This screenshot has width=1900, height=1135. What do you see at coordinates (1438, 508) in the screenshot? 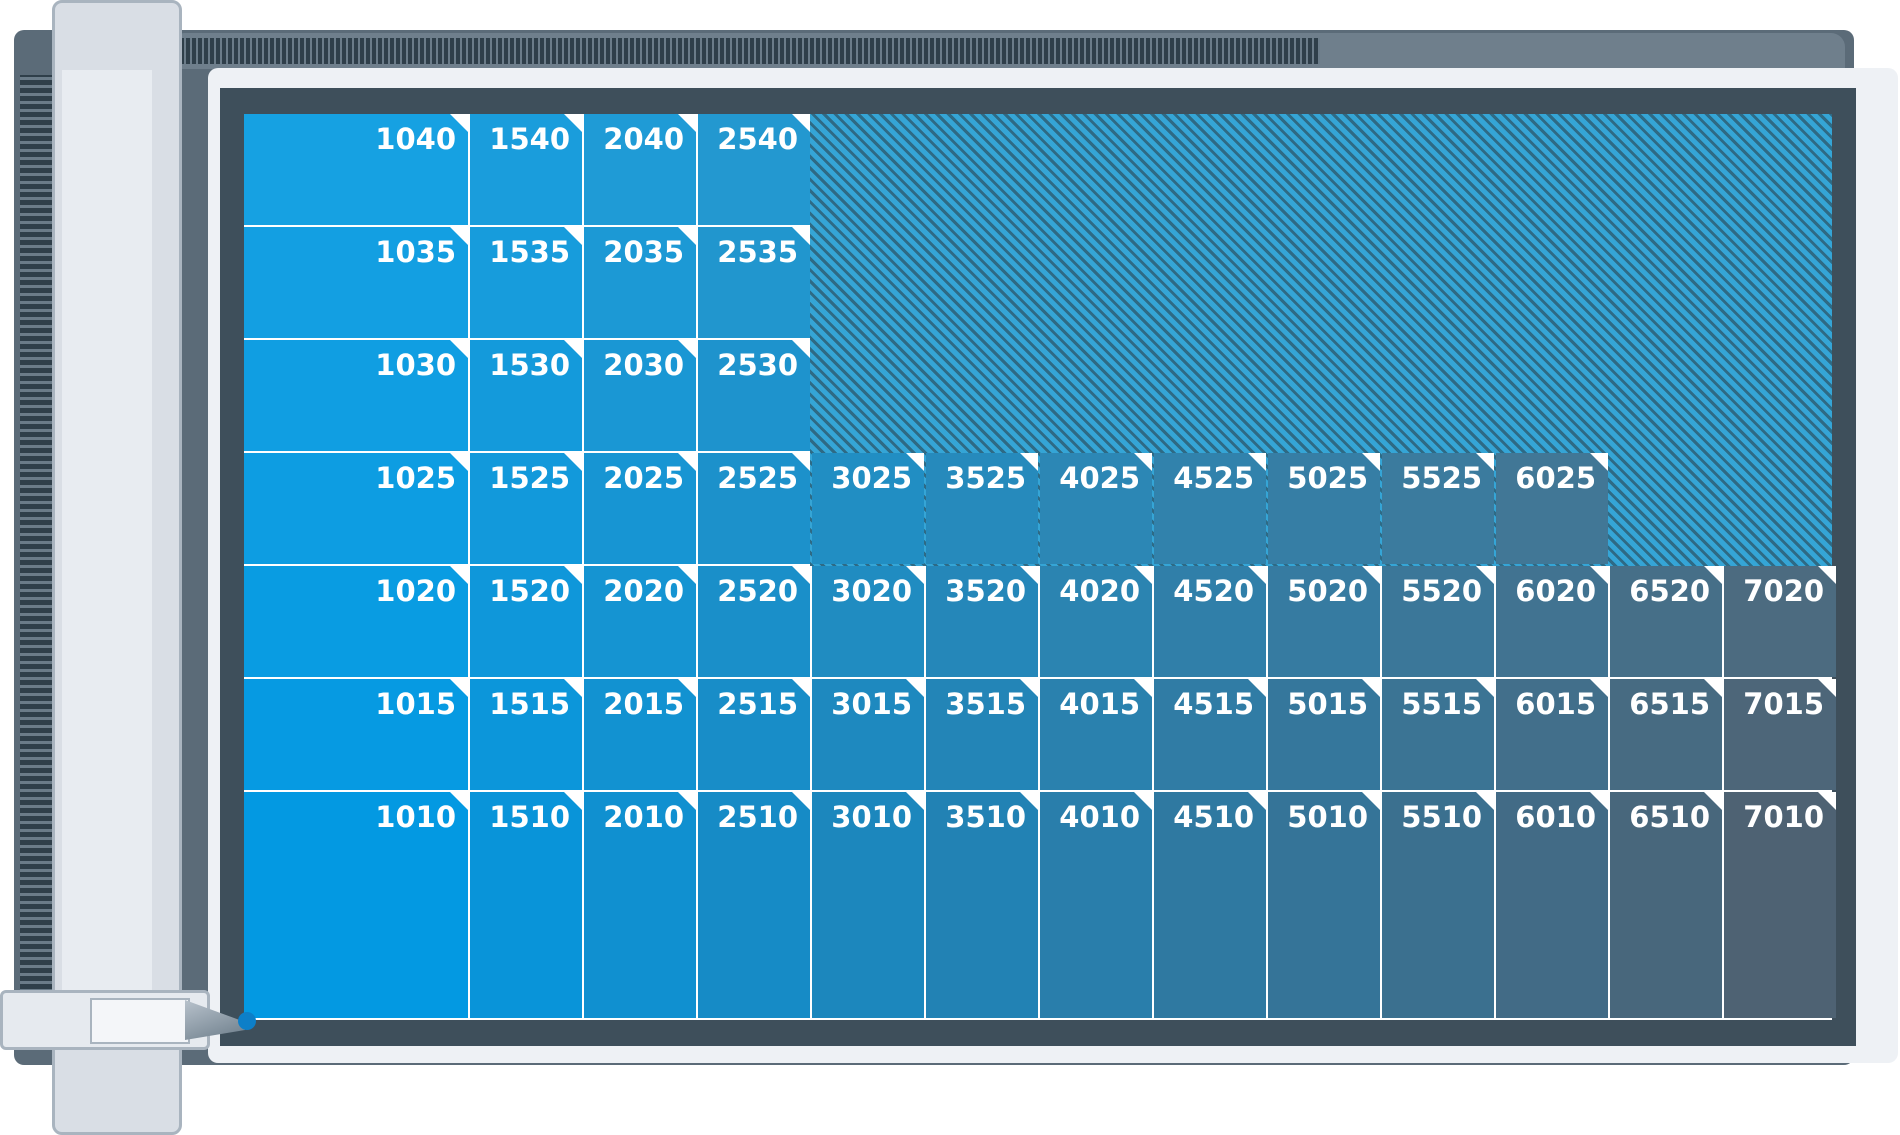
I see `grid-cell: 5525` at bounding box center [1438, 508].